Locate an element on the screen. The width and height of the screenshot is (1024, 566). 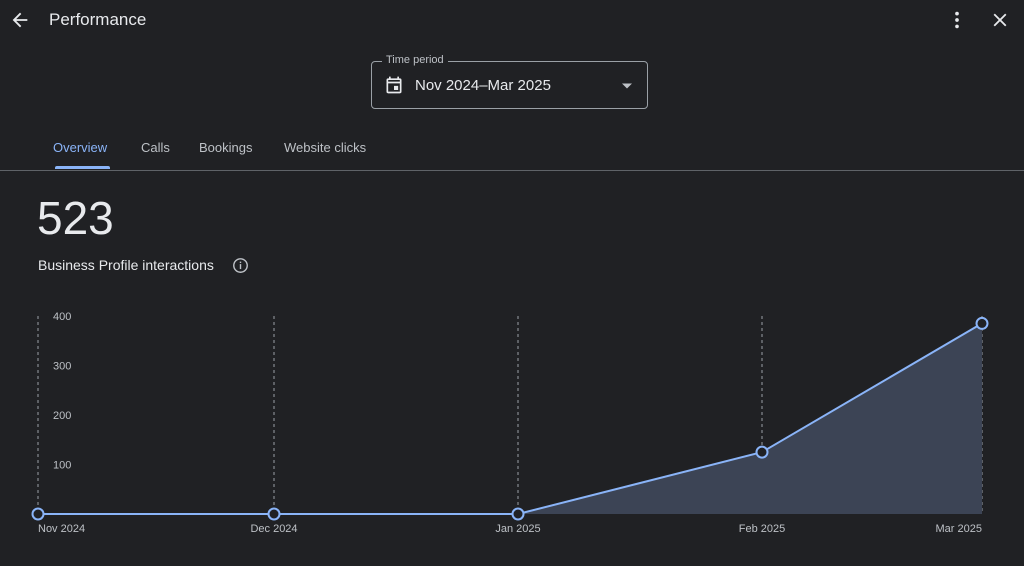
tab-website-clicks: Website clicks is located at coordinates (325, 147).